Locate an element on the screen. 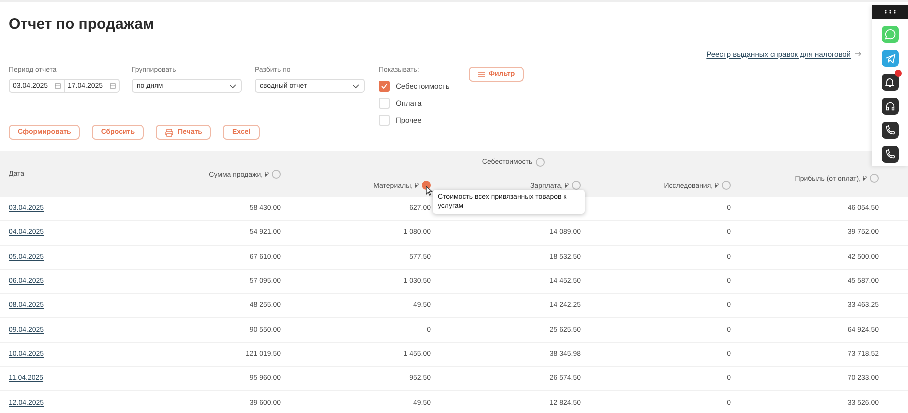 This screenshot has width=908, height=413. cursor-icon is located at coordinates (429, 191).